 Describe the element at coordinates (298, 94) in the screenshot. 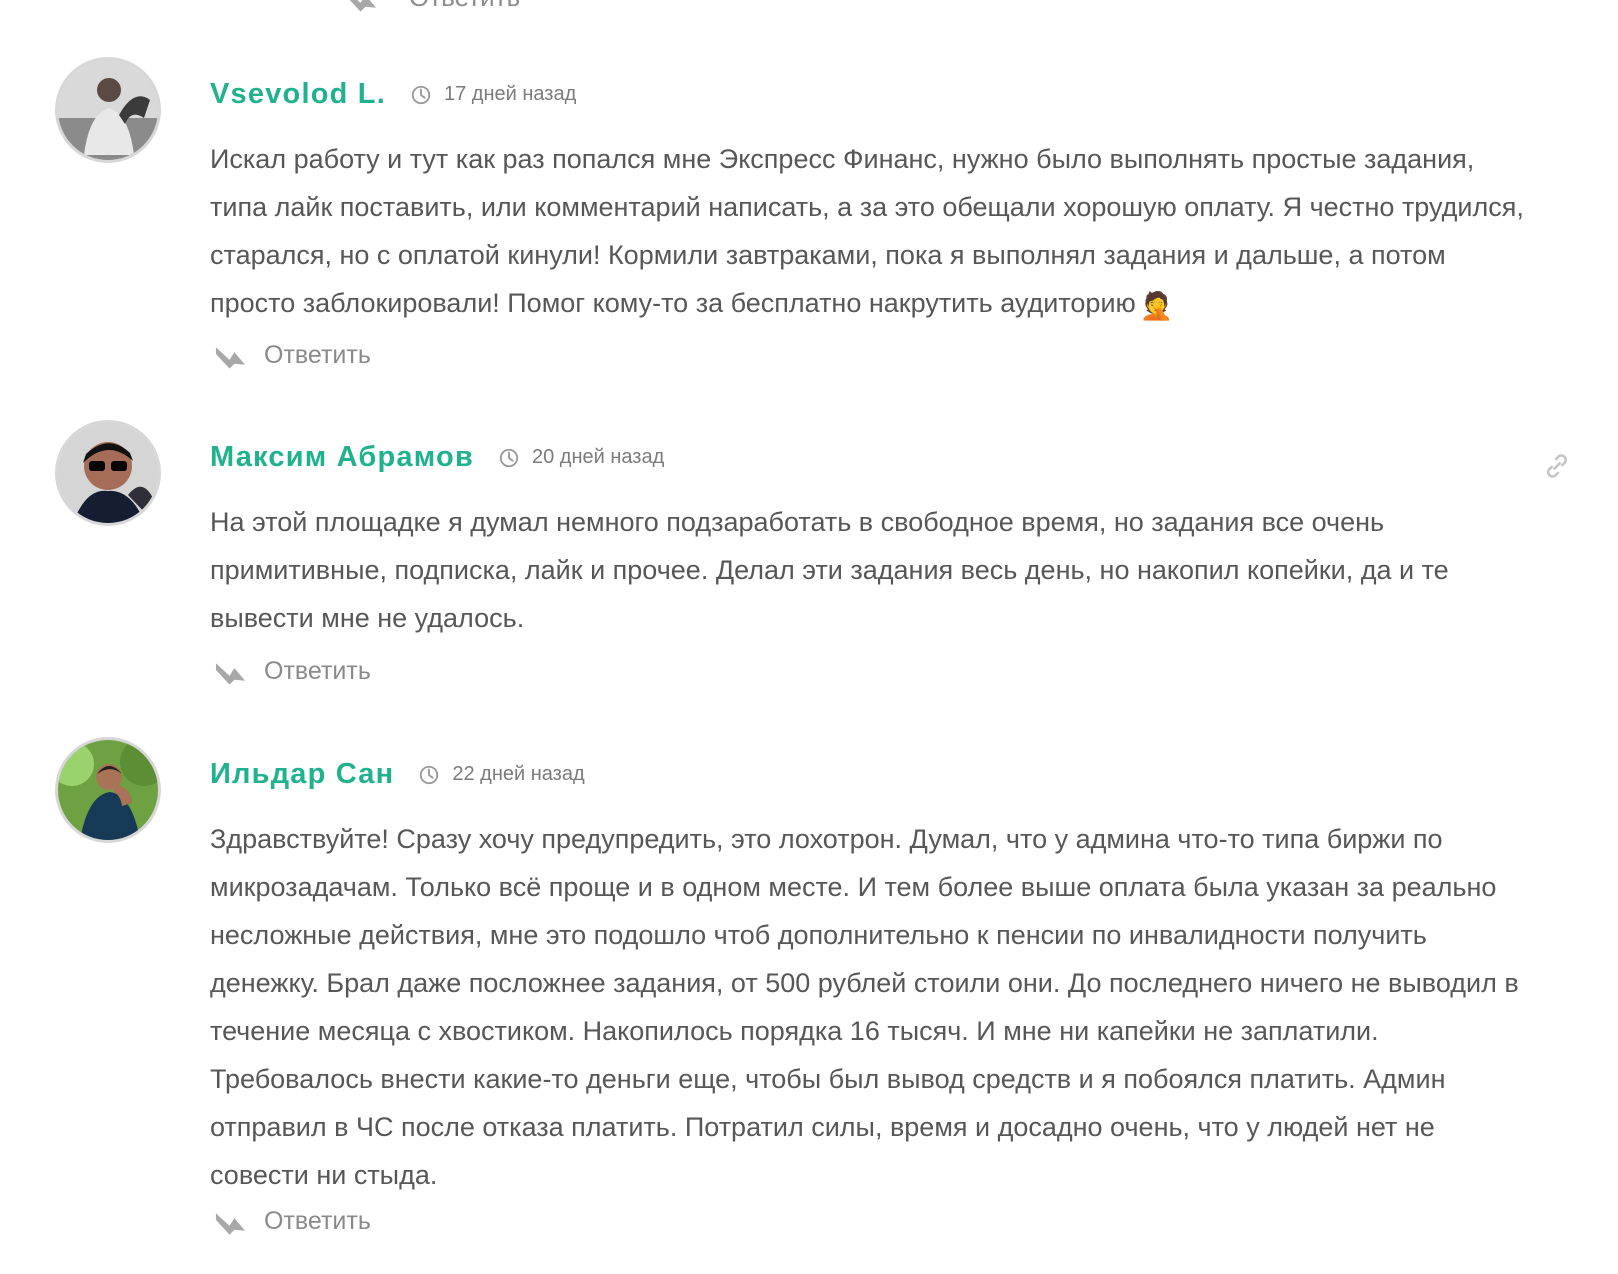

I see `author-name: Vsevolod L.` at that location.